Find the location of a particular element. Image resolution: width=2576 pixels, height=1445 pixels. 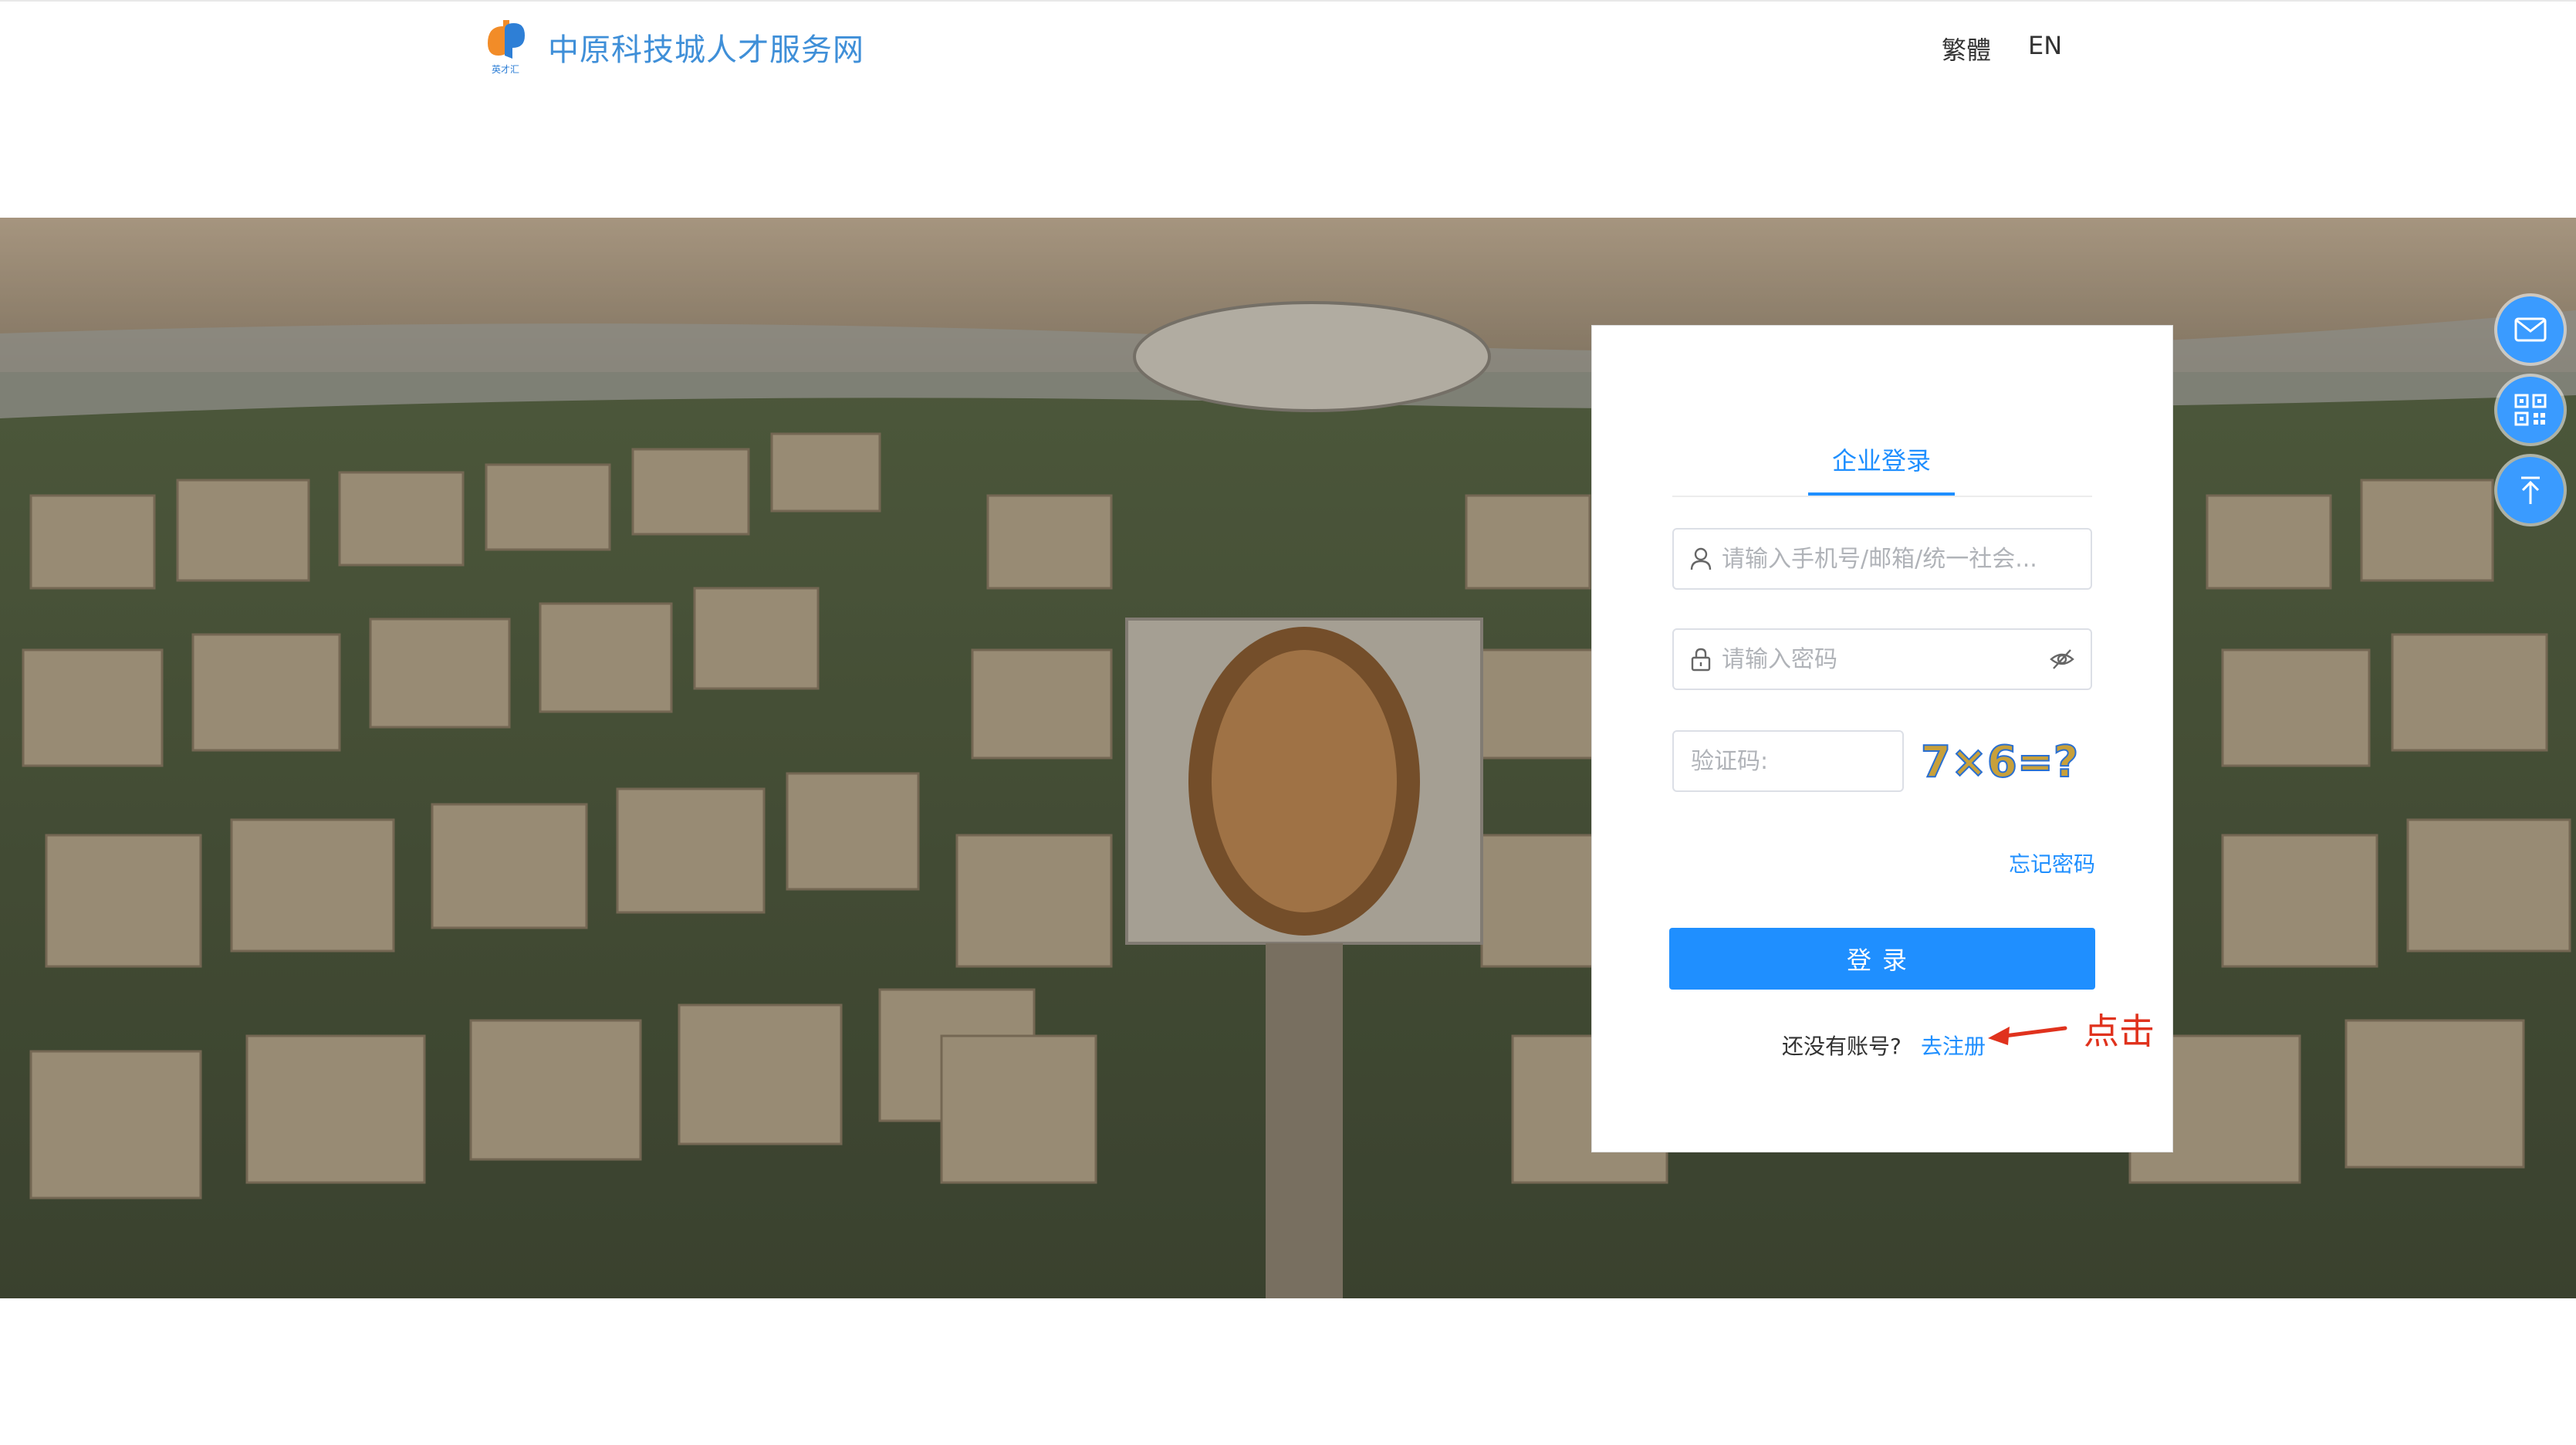

annotation-arrow-icon is located at coordinates (2027, 1036).